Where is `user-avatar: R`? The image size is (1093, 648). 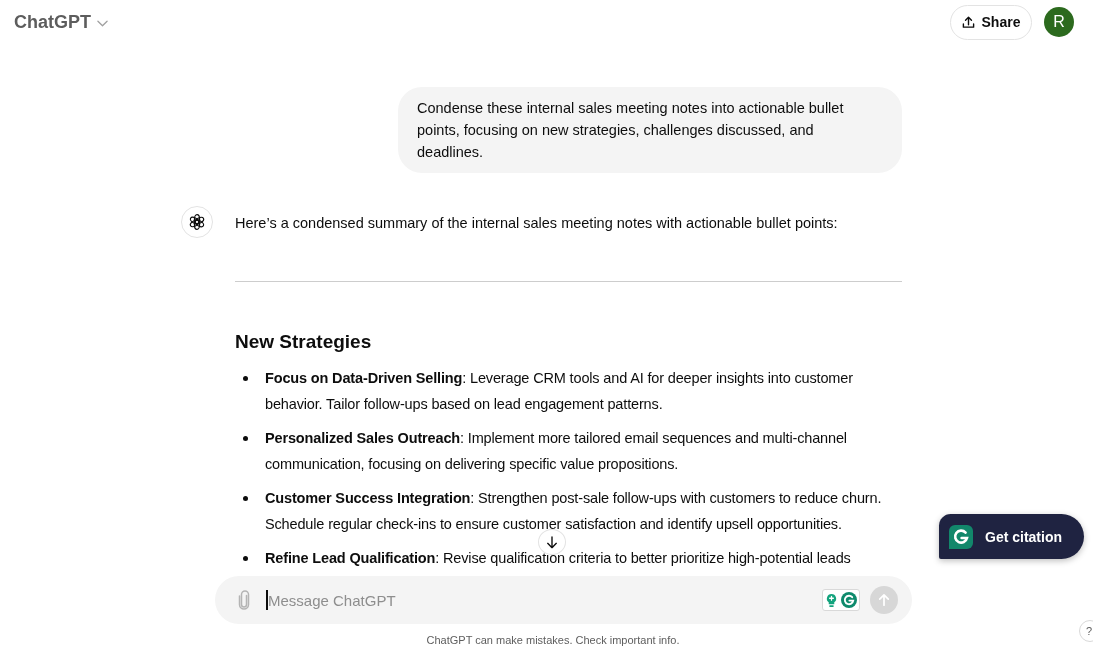
user-avatar: R is located at coordinates (1059, 22).